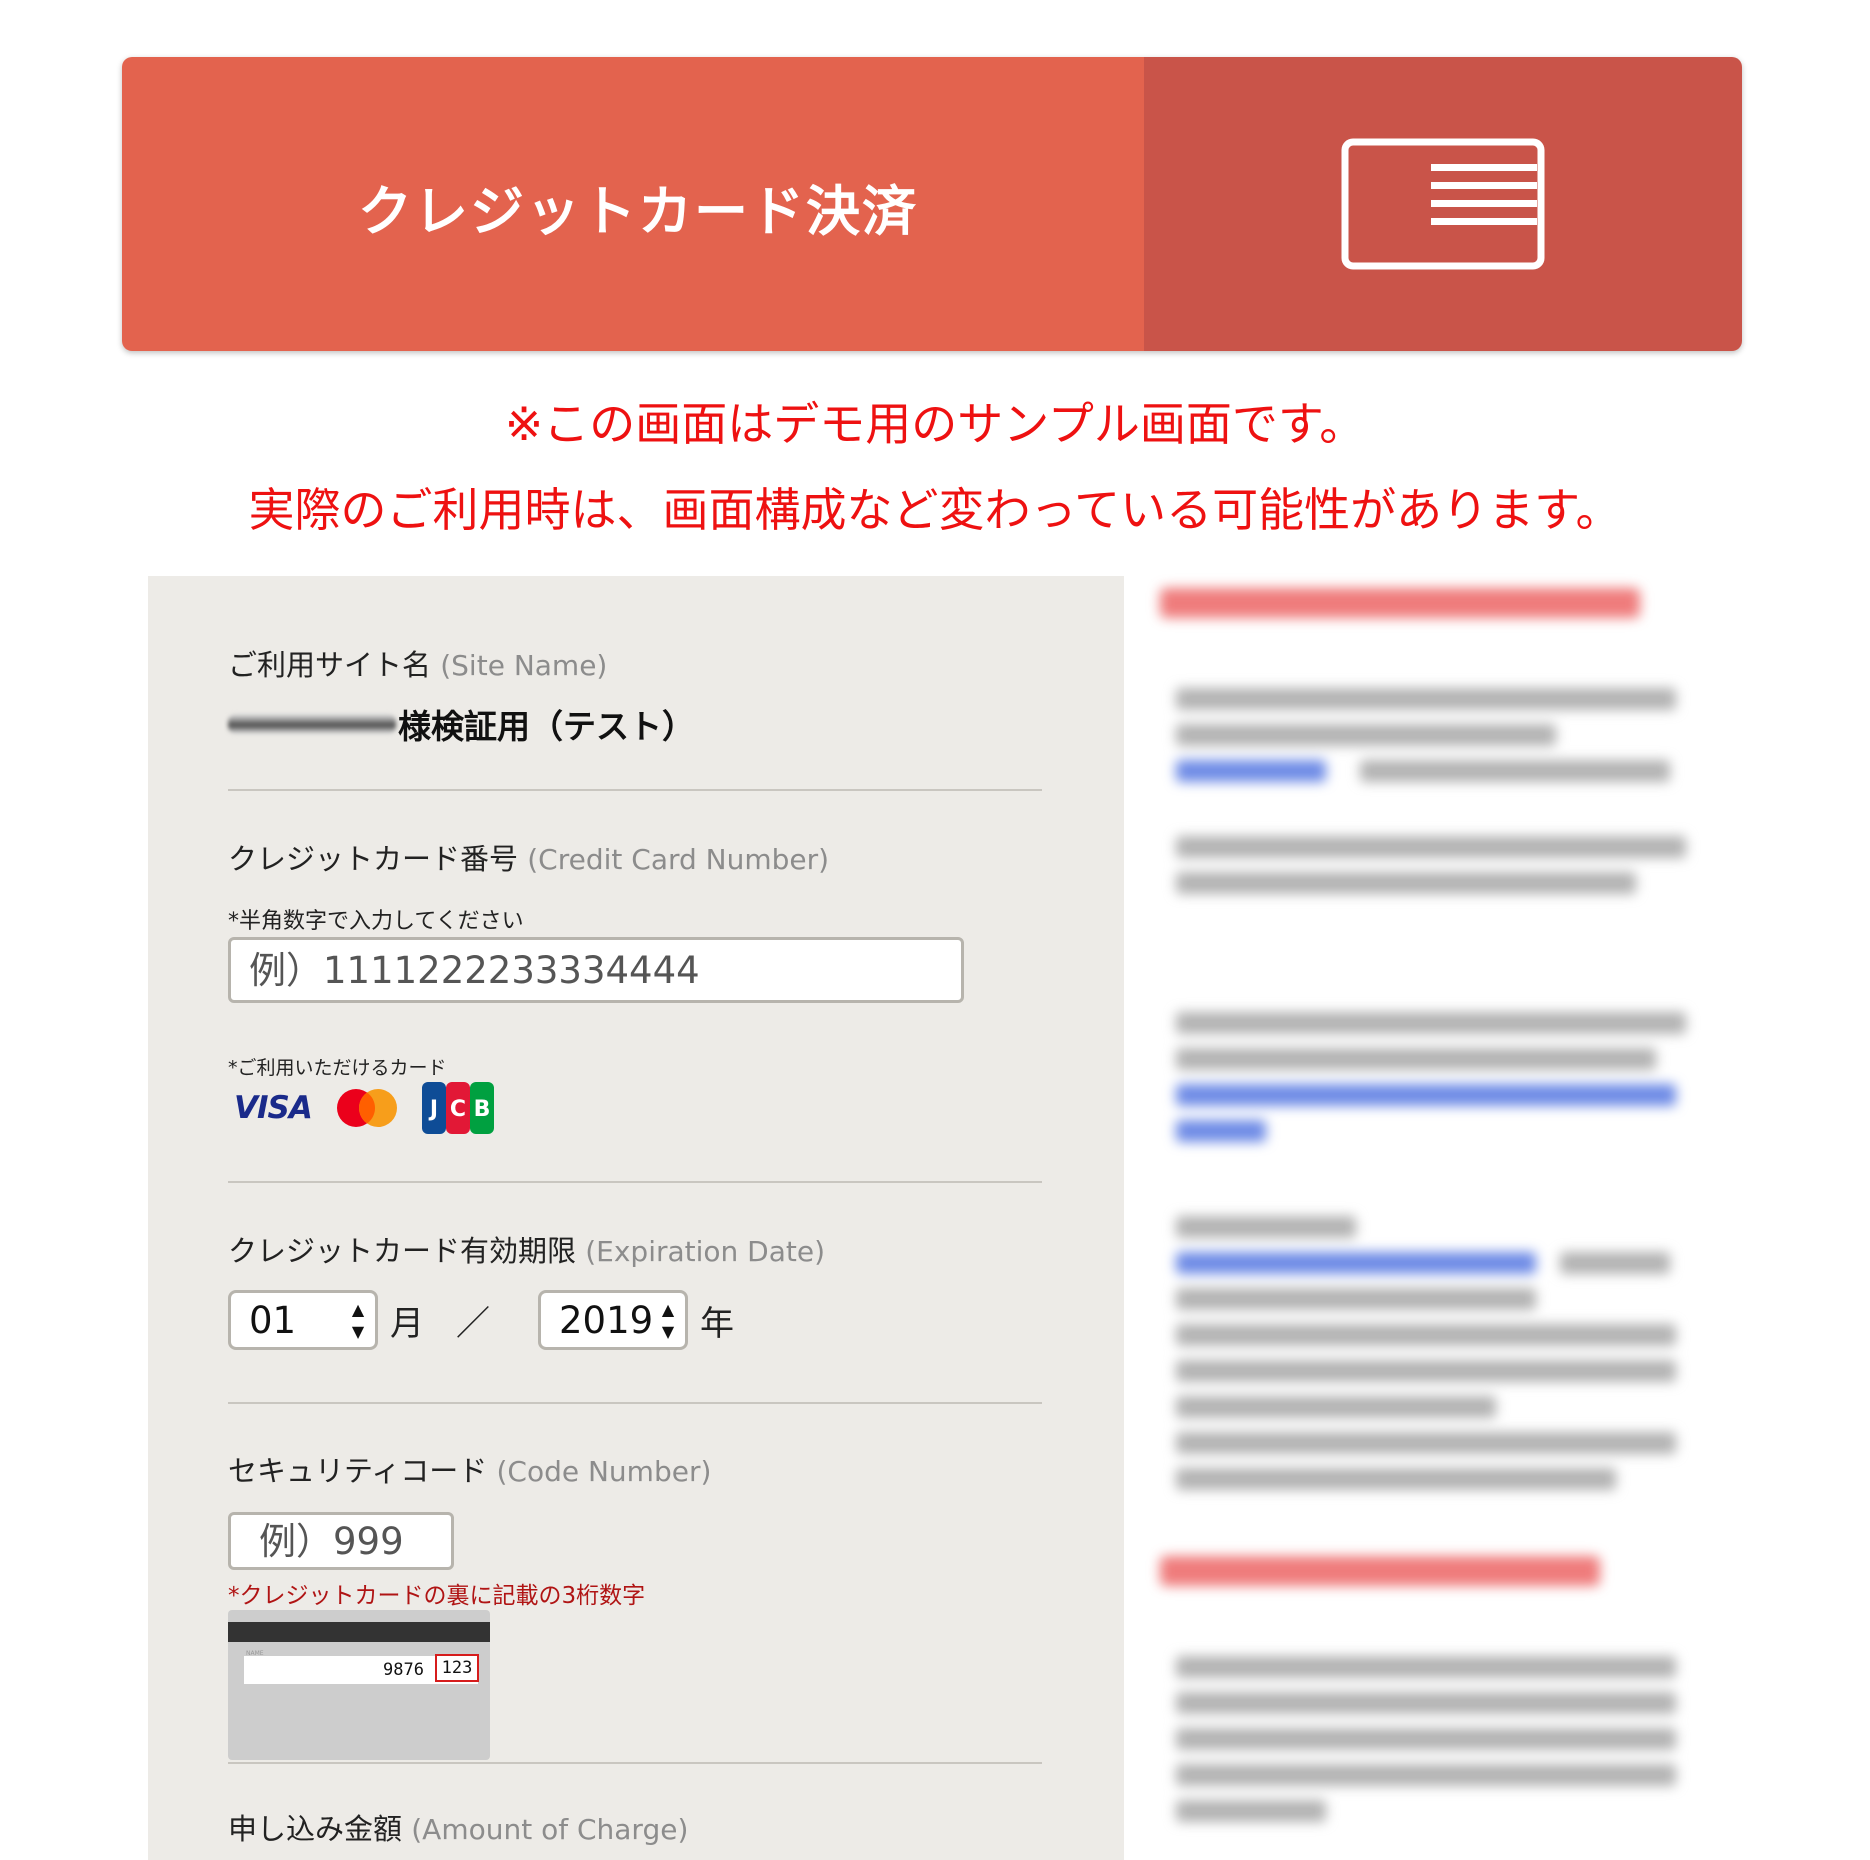 This screenshot has height=1860, width=1870. I want to click on mastercard-logo, so click(366, 1108).